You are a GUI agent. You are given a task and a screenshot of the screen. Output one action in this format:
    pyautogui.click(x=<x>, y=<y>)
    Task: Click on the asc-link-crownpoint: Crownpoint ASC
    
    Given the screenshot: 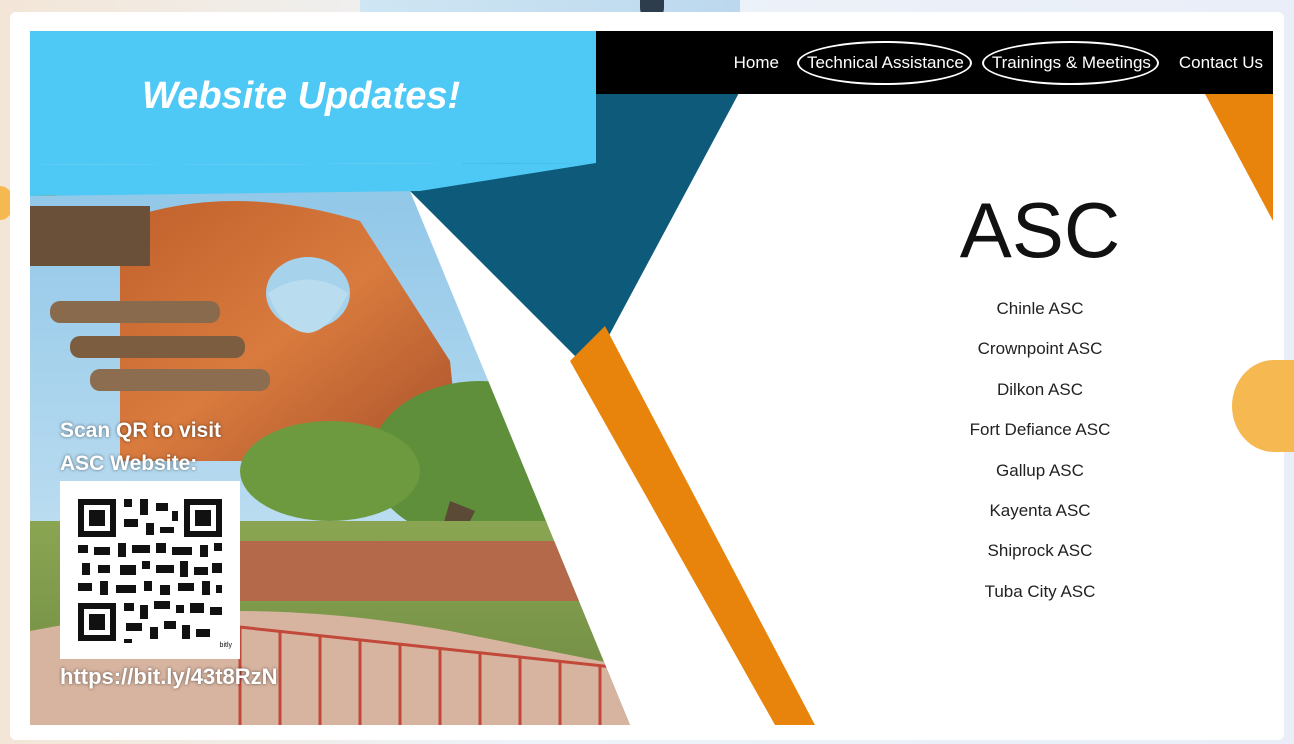 What is the action you would take?
    pyautogui.click(x=1040, y=349)
    